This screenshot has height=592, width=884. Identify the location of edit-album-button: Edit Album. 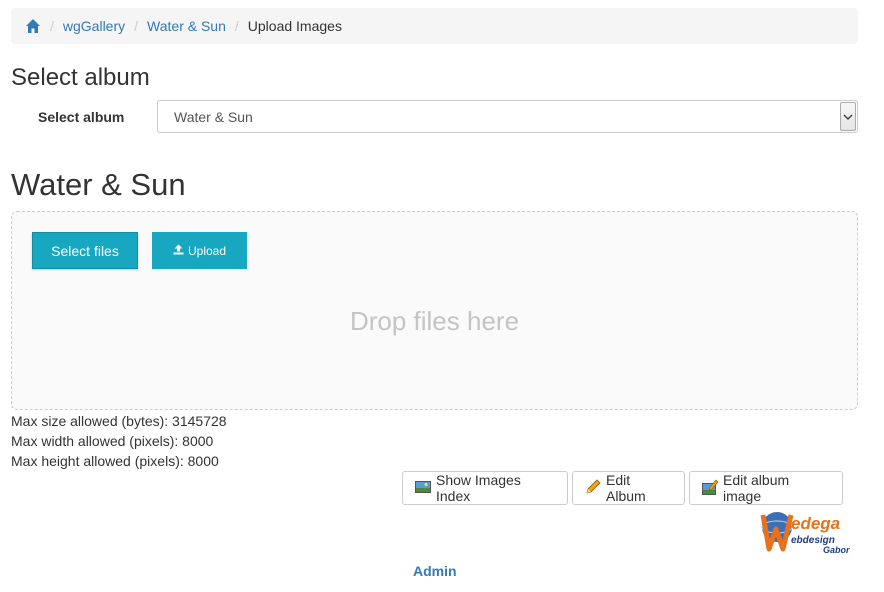
(628, 488).